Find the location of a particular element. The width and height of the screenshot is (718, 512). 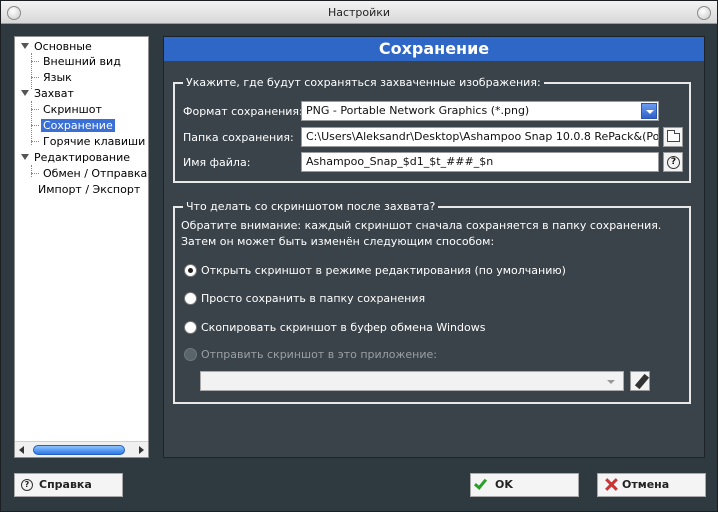

folder-label: Папка сохранения: is located at coordinates (238, 137).